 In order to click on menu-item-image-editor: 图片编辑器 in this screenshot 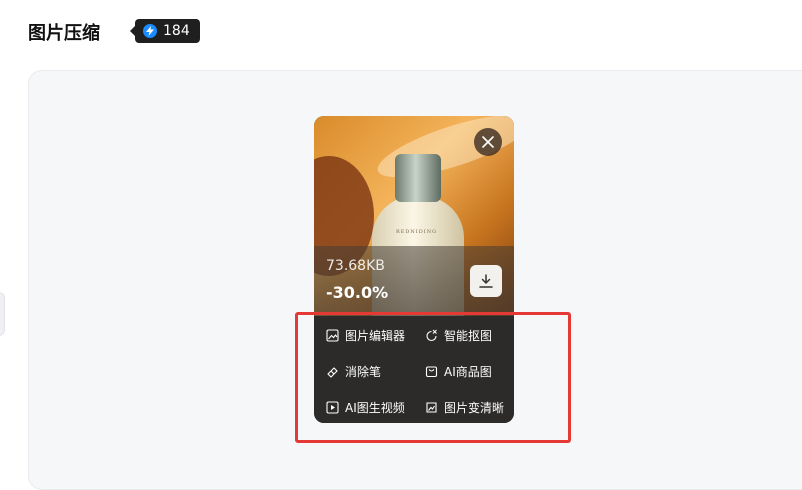, I will do `click(365, 335)`.